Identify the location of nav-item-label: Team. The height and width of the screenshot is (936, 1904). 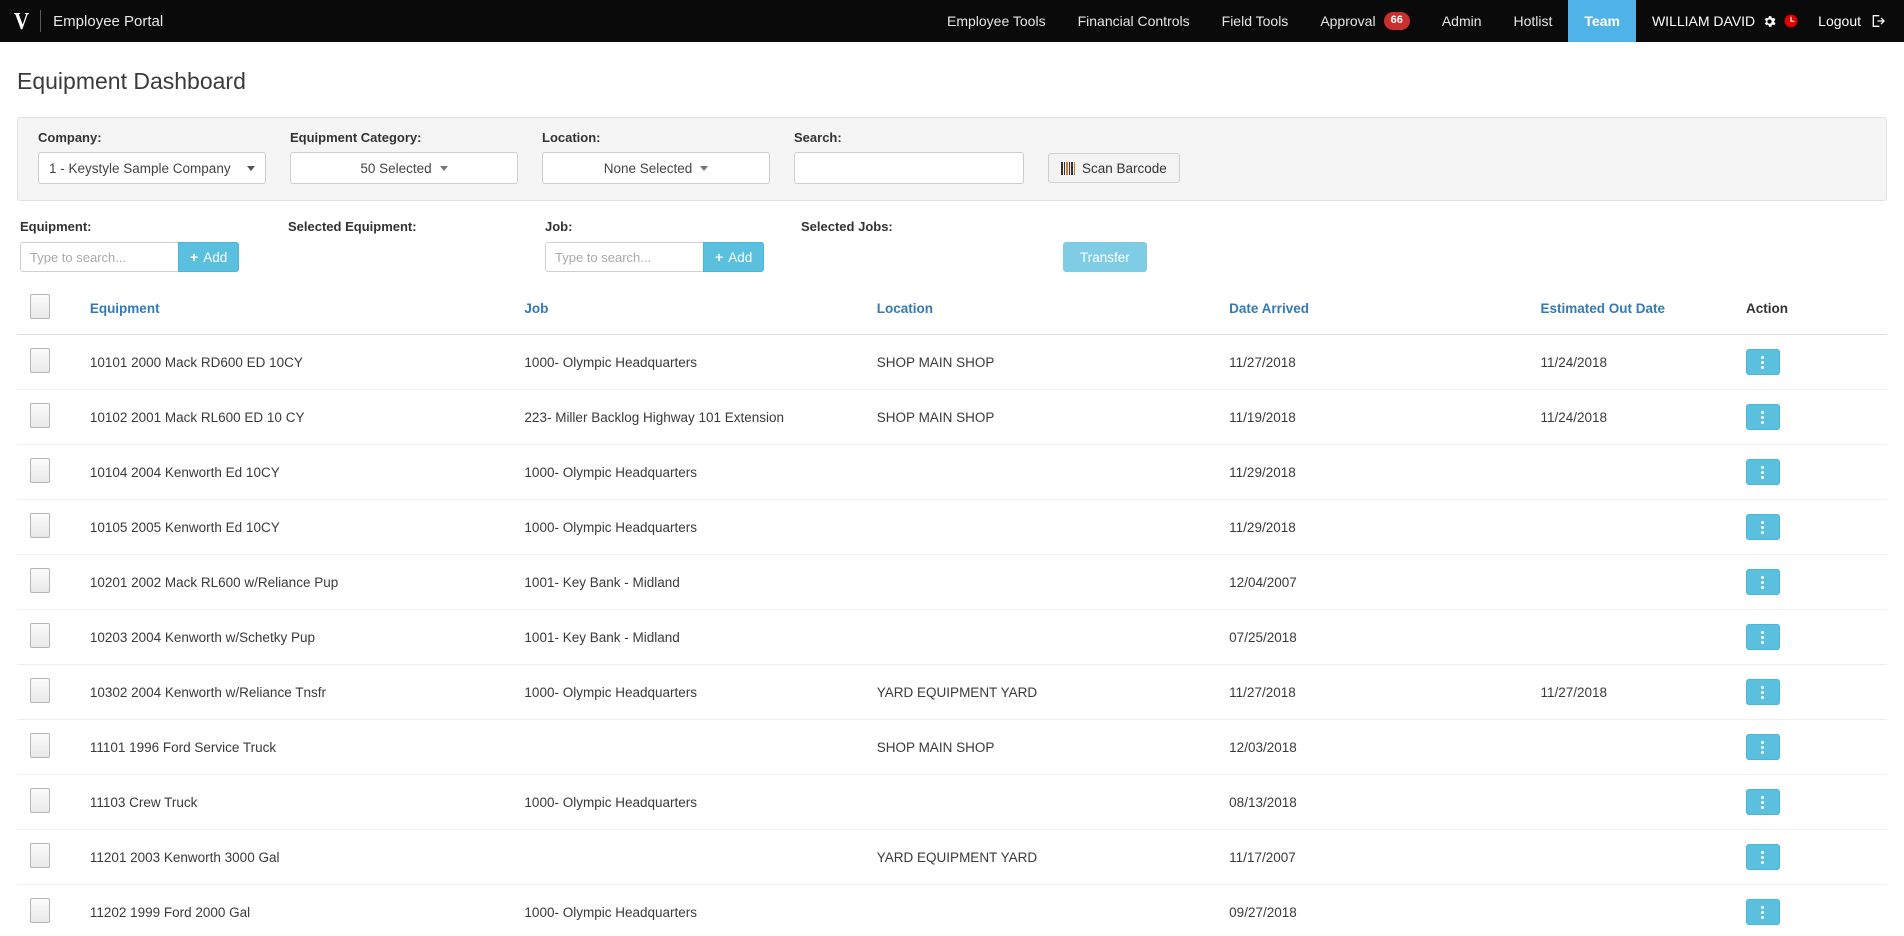
(1602, 21).